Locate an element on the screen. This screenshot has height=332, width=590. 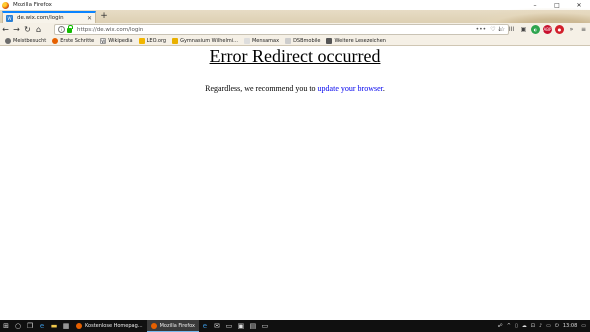
red-extension-icon: ● is located at coordinates (559, 29).